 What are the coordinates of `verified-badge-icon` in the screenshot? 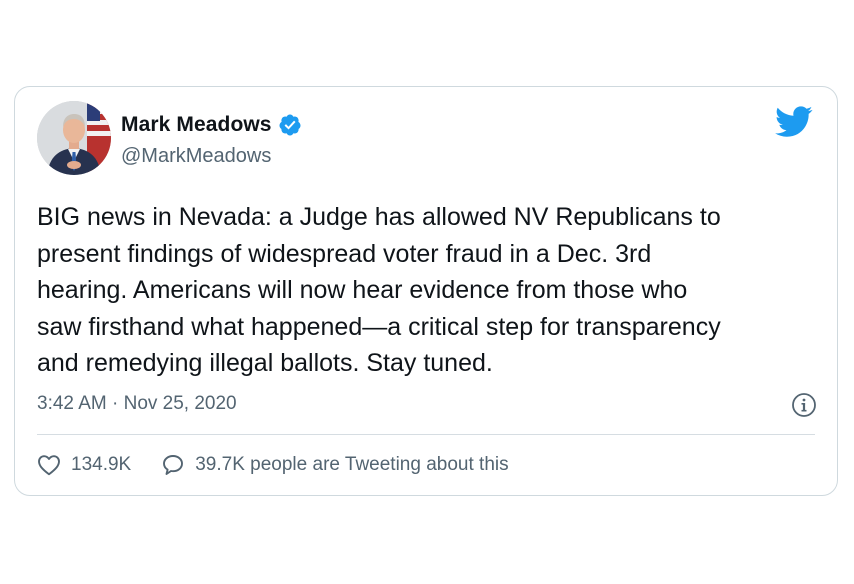 It's located at (290, 125).